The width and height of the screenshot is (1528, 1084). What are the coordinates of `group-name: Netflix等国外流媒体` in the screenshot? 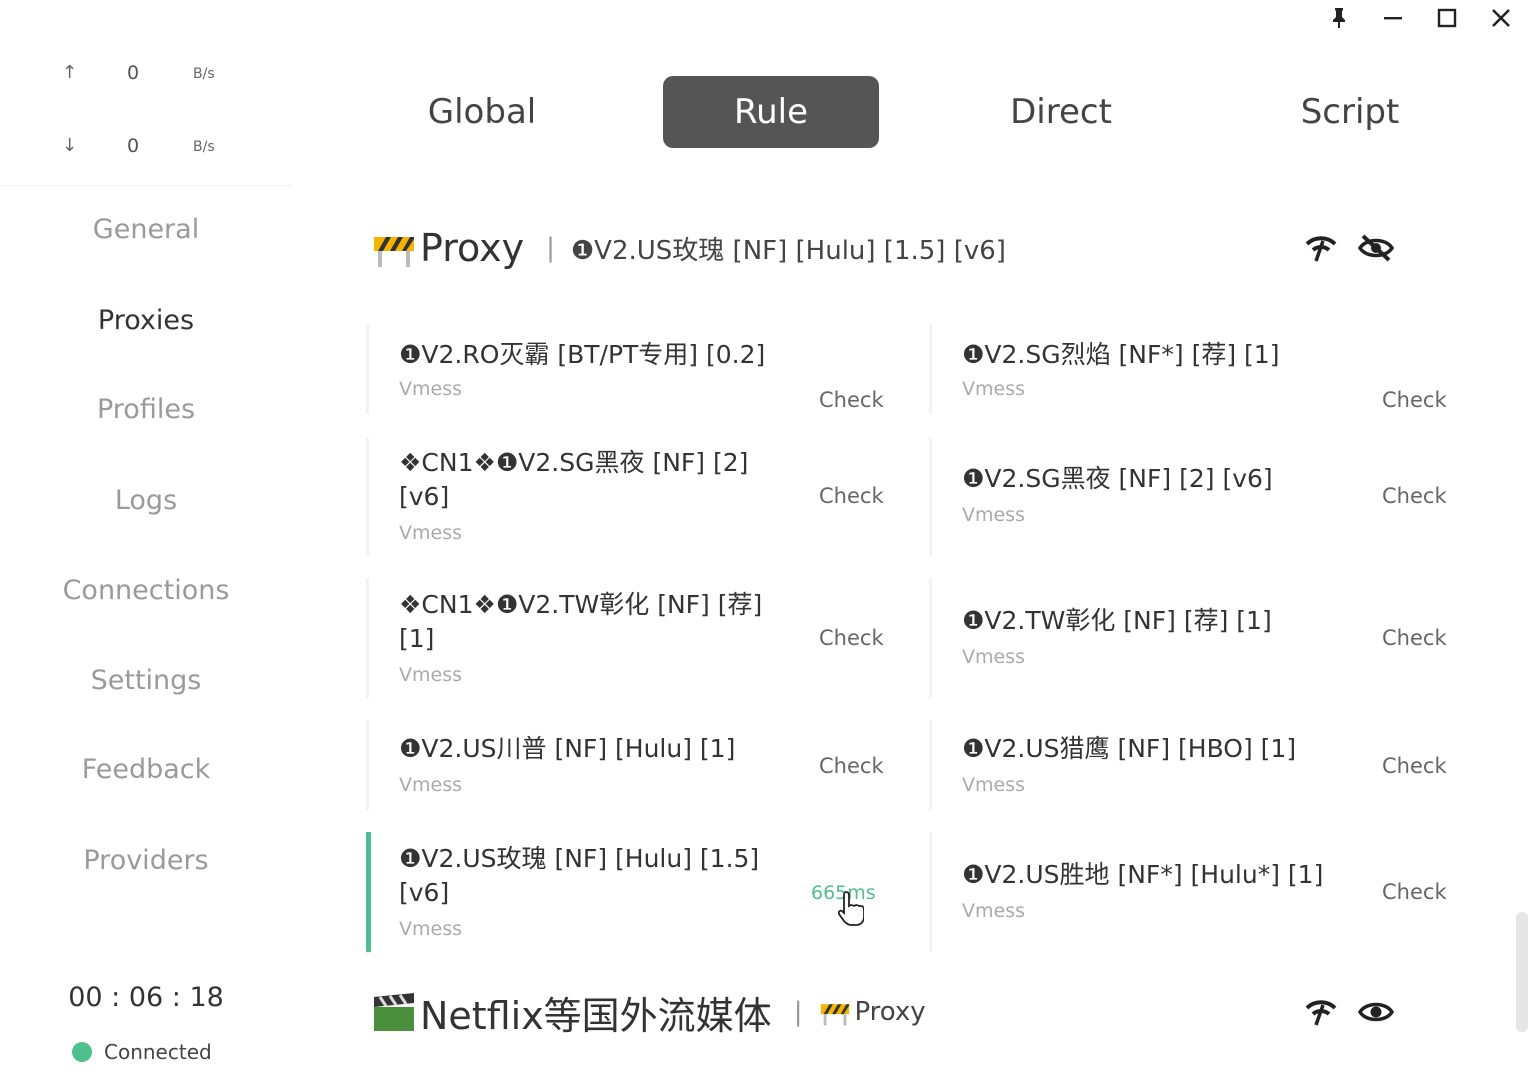 It's located at (596, 1015).